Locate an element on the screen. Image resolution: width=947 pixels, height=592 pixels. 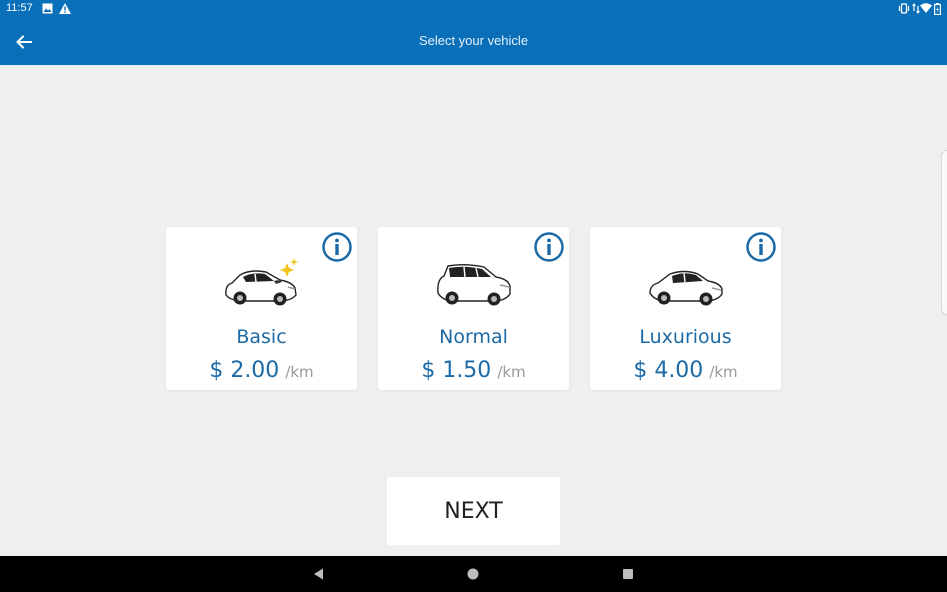
vehicle-card-normal: Normal $ 1.50/km is located at coordinates (473, 308).